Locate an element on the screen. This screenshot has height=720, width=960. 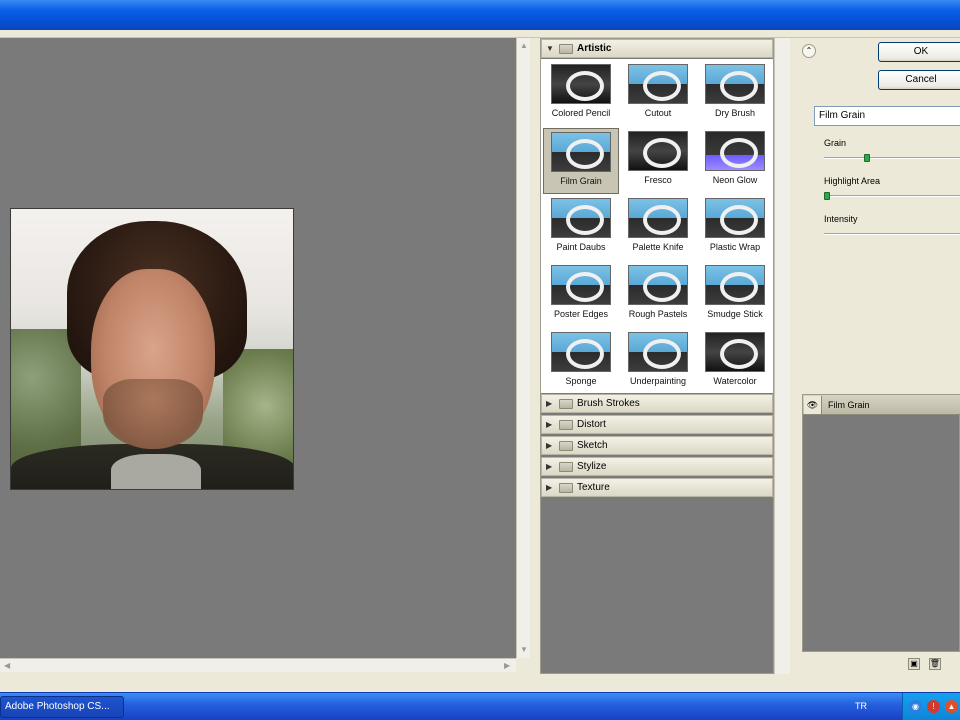
filter-thumbnail: Dry Brush is located at coordinates (735, 94).